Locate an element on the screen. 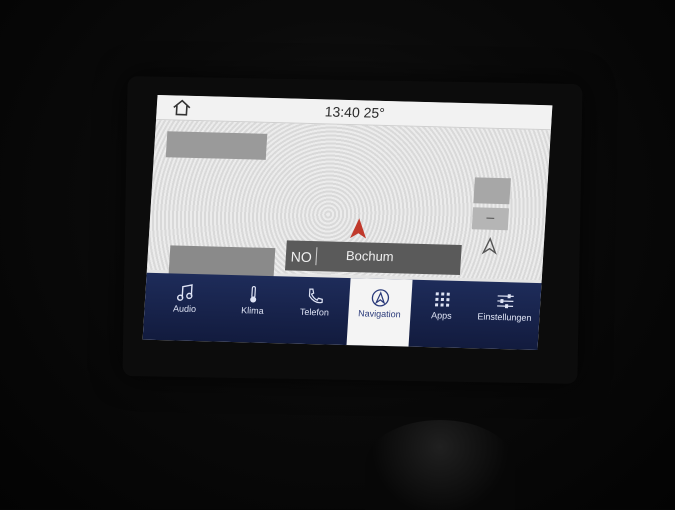 The width and height of the screenshot is (675, 510). divider is located at coordinates (316, 256).